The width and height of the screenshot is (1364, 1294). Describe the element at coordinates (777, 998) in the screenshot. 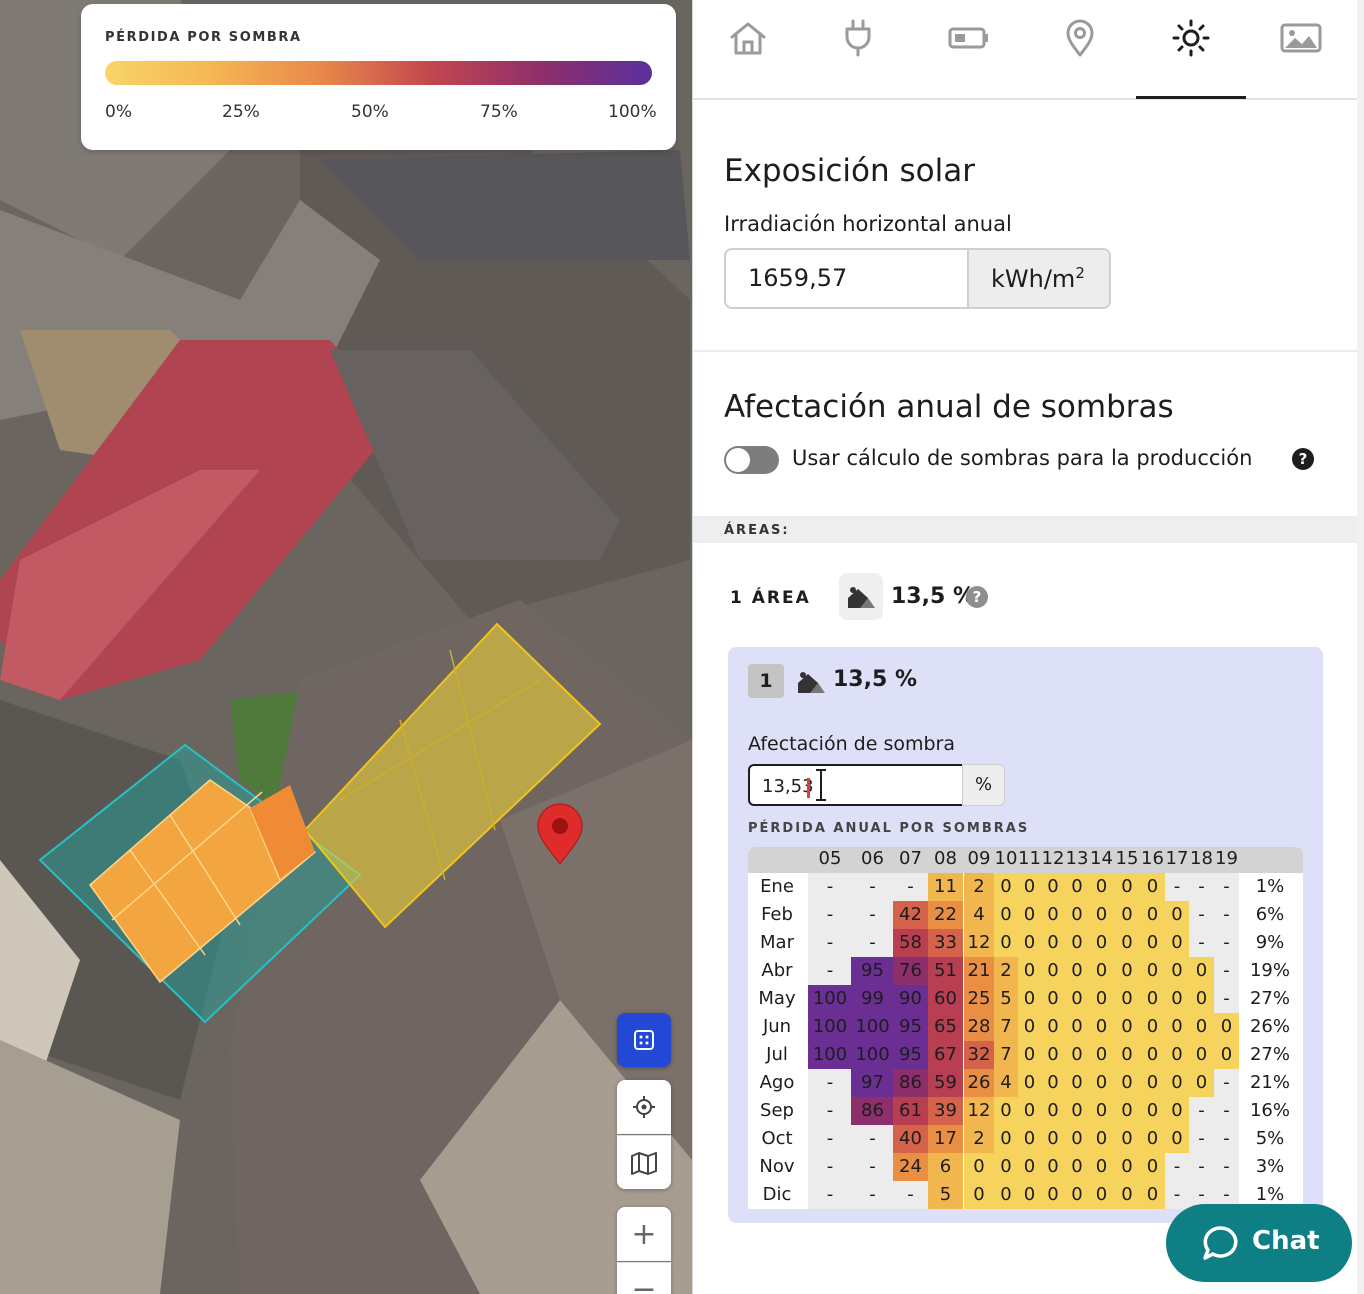

I see `month-label: May` at that location.